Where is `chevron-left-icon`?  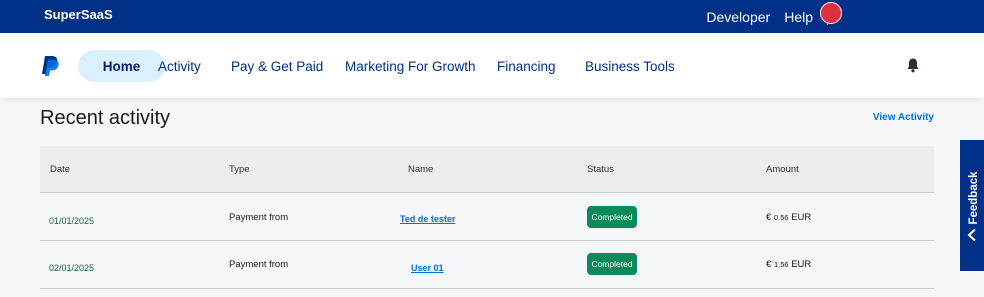
chevron-left-icon is located at coordinates (971, 235).